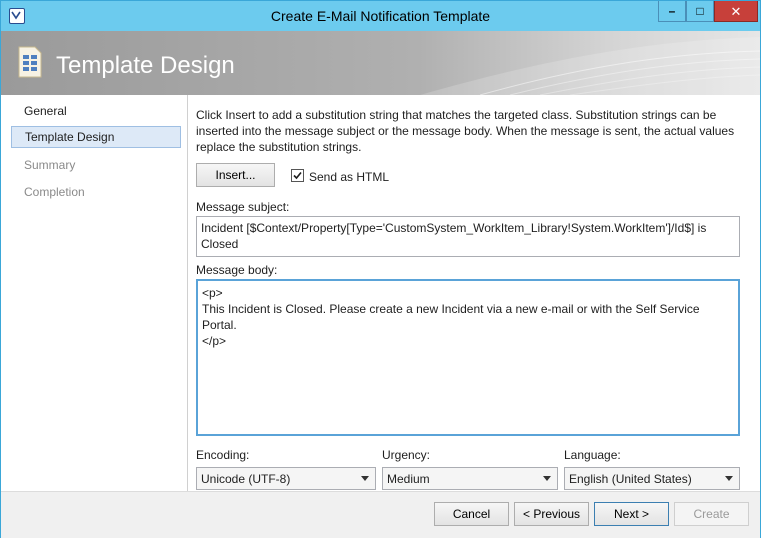  Describe the element at coordinates (214, 341) in the screenshot. I see `message-body-line: </p>` at that location.